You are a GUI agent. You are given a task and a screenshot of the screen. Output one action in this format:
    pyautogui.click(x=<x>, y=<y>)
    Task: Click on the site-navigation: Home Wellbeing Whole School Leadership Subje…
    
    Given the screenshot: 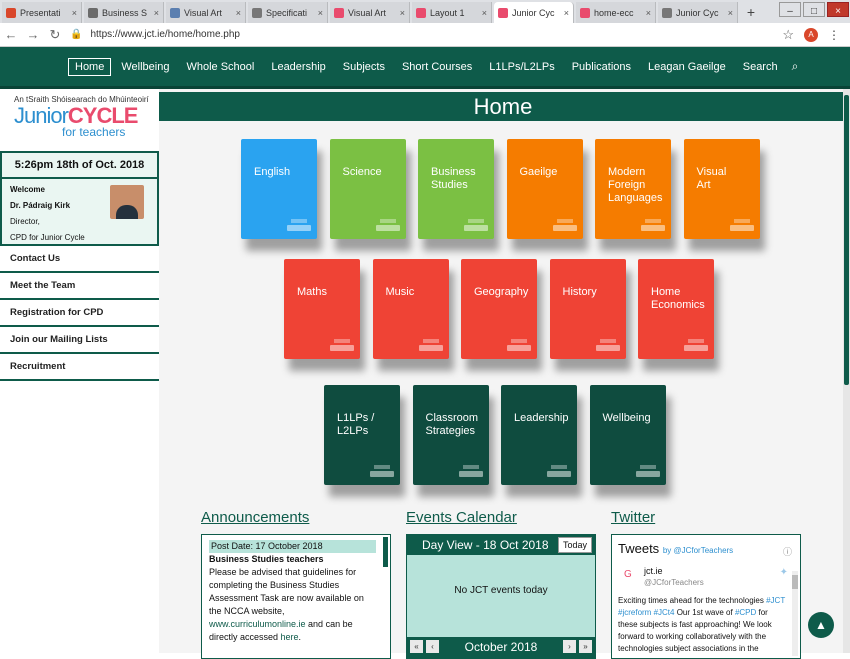 What is the action you would take?
    pyautogui.click(x=425, y=68)
    